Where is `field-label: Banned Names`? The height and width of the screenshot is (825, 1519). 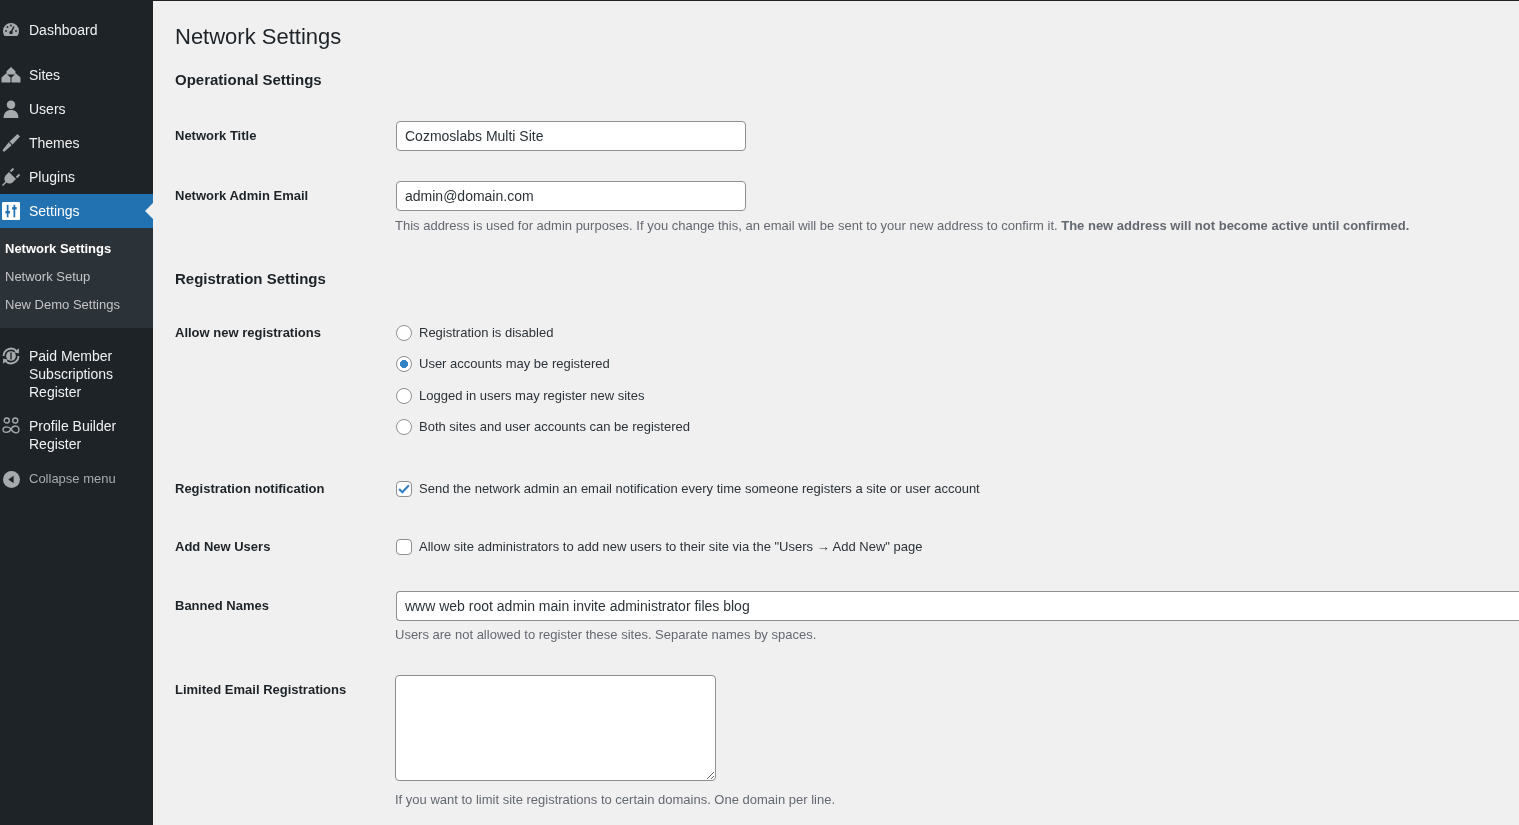
field-label: Banned Names is located at coordinates (222, 606).